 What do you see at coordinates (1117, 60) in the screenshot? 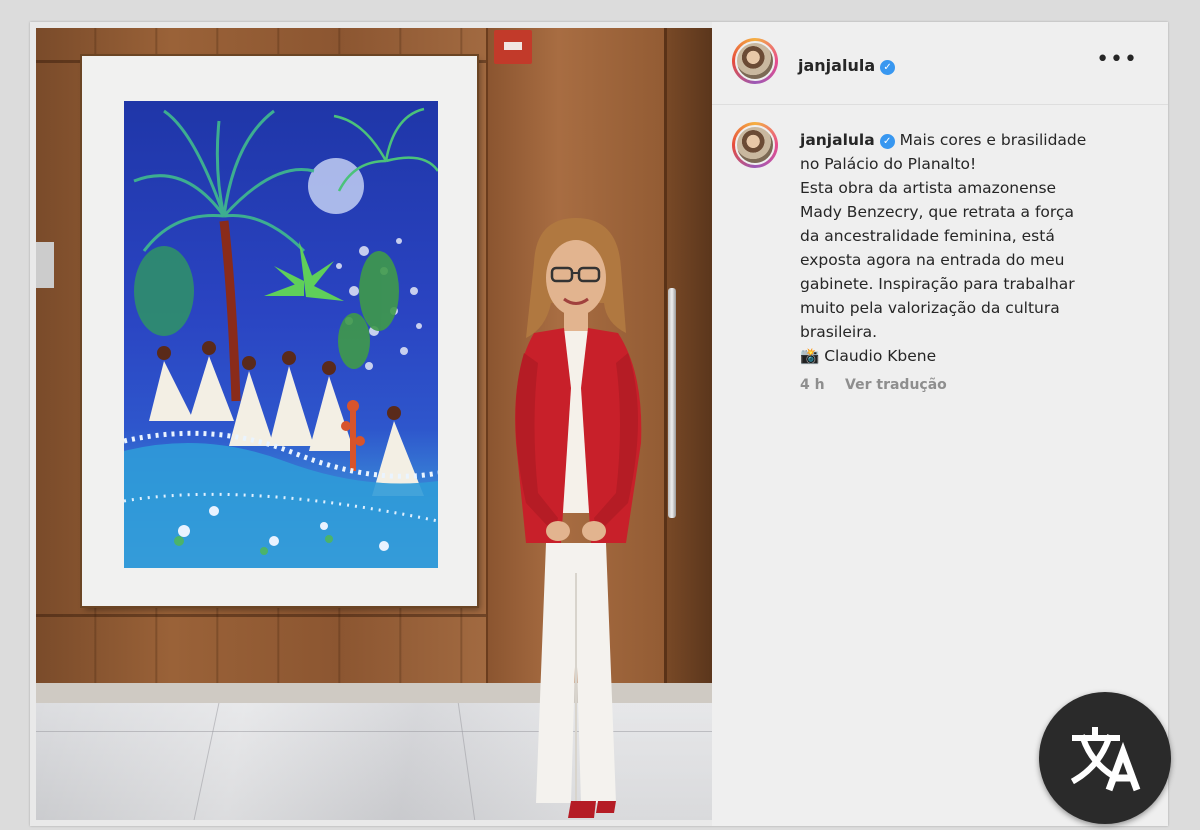
I see `more-options-icon: •••` at bounding box center [1117, 60].